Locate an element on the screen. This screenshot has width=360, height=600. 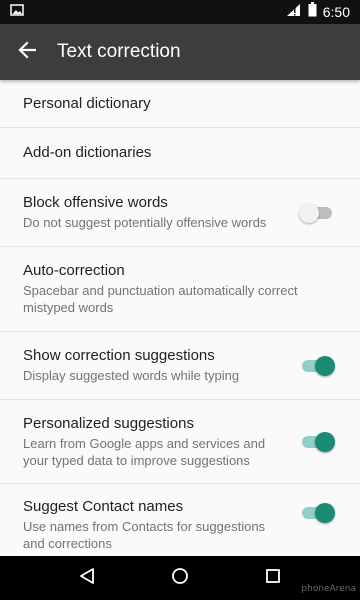
setting-personal-dictionary: Personal dictionary is located at coordinates (180, 104).